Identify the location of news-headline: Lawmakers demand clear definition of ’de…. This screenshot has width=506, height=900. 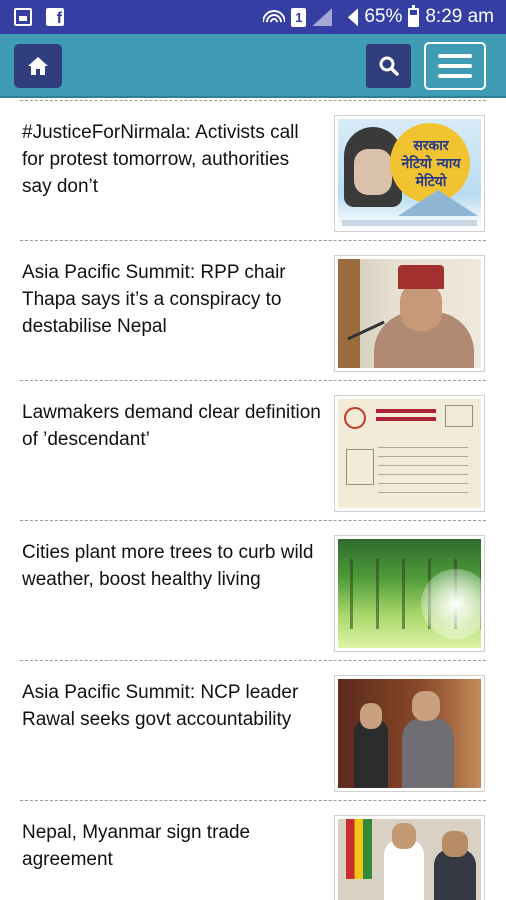
(172, 426).